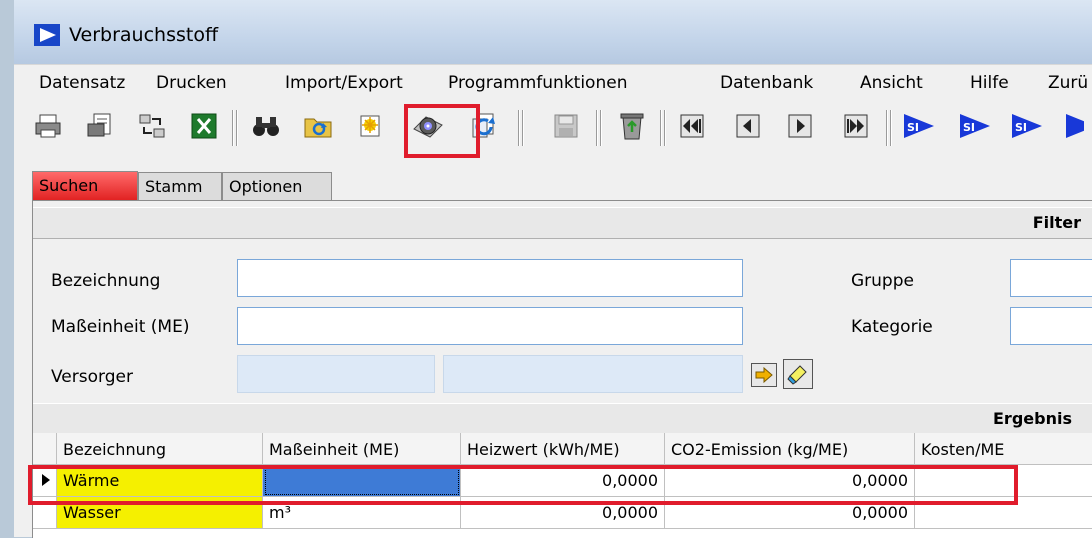  What do you see at coordinates (800, 126) in the screenshot?
I see `next-record-icon` at bounding box center [800, 126].